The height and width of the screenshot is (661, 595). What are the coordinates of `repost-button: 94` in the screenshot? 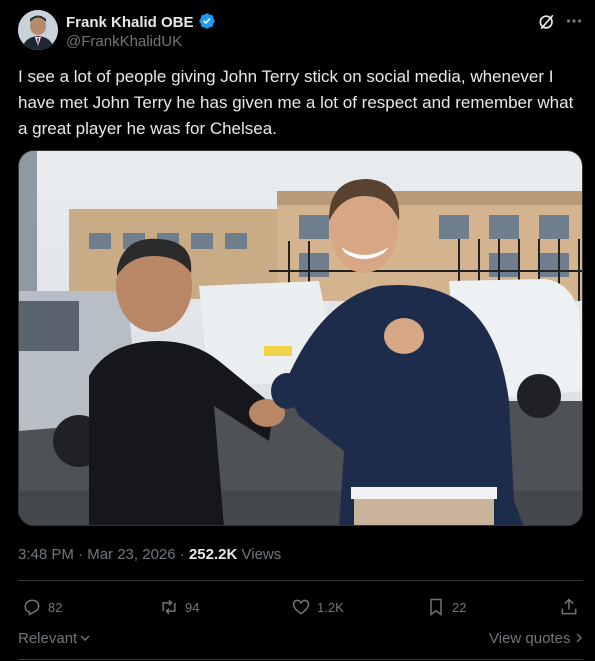 It's located at (179, 607).